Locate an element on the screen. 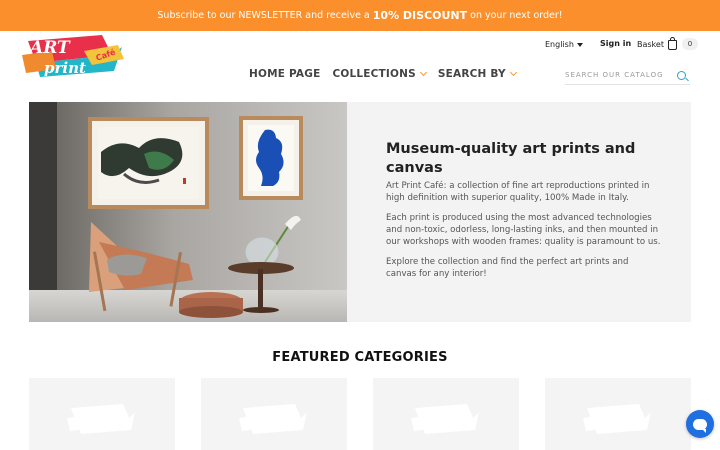 The height and width of the screenshot is (450, 720). nav-home-label: HOME PAGE is located at coordinates (285, 74).